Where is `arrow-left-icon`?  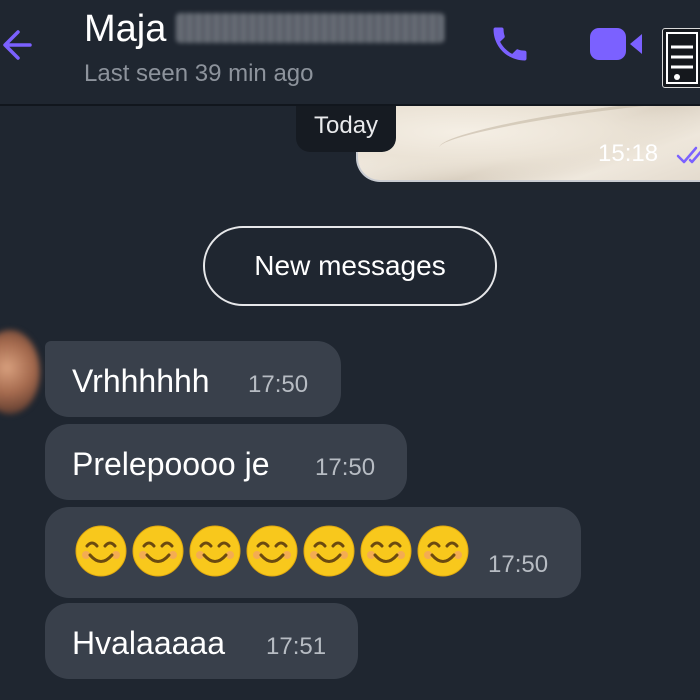
arrow-left-icon is located at coordinates (17, 45).